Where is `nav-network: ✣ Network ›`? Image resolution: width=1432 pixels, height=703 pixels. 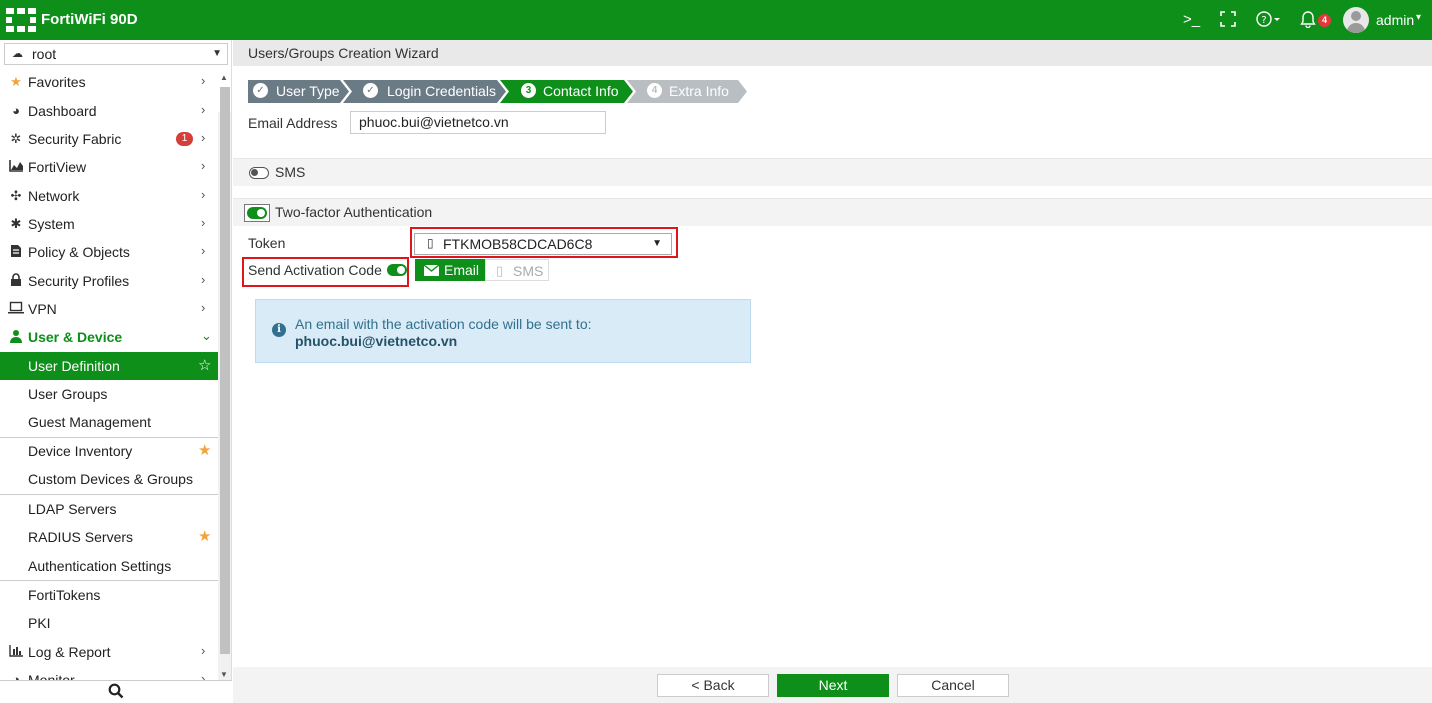 nav-network: ✣ Network › is located at coordinates (109, 196).